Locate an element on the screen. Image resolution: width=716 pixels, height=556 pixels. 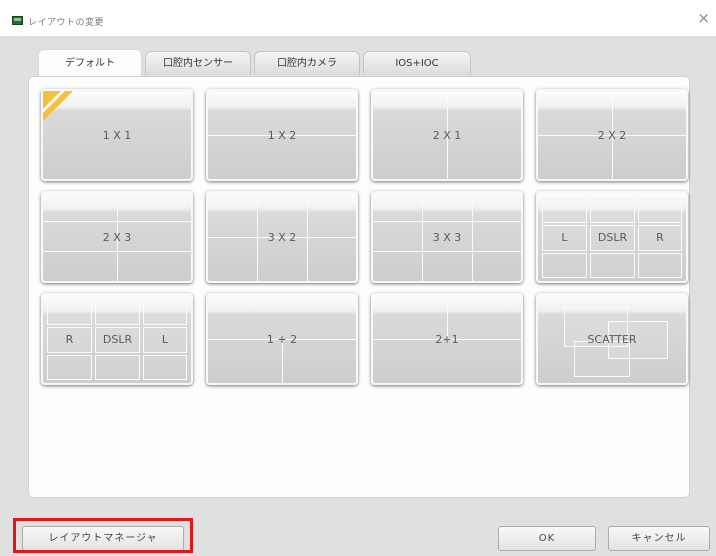
ok-button: OK is located at coordinates (547, 538).